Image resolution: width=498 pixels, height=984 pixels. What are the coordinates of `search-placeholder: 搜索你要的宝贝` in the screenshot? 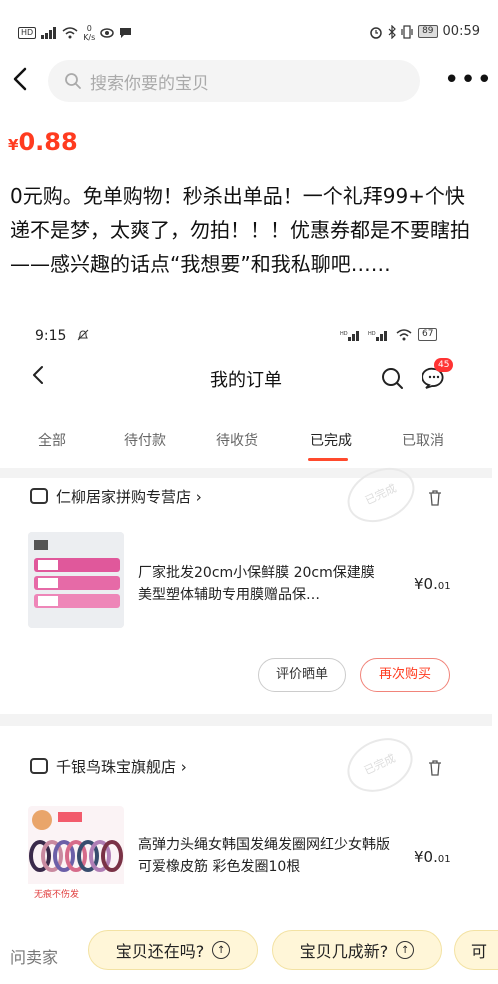 It's located at (149, 83).